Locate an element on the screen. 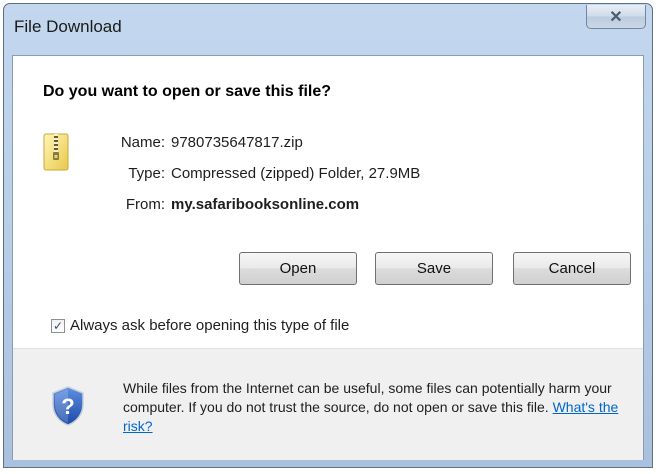 This screenshot has height=474, width=661. file-type-value: Compressed (zipped) Folder, 27.9MB is located at coordinates (296, 173).